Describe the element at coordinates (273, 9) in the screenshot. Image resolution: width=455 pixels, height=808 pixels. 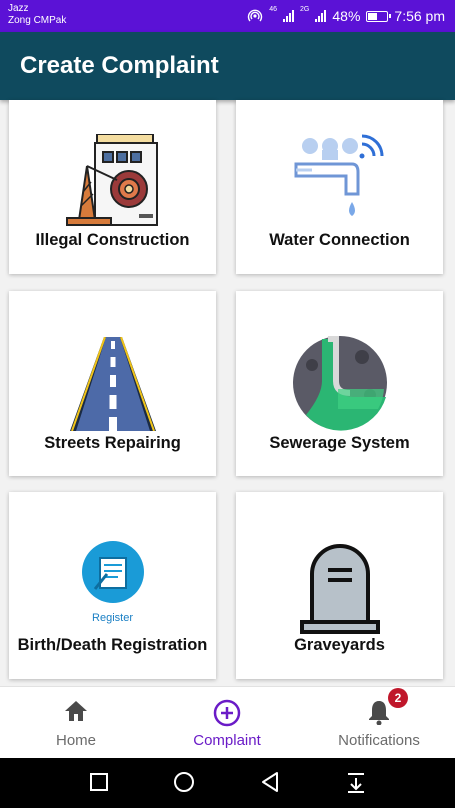
I see `network-type-1: 46` at that location.